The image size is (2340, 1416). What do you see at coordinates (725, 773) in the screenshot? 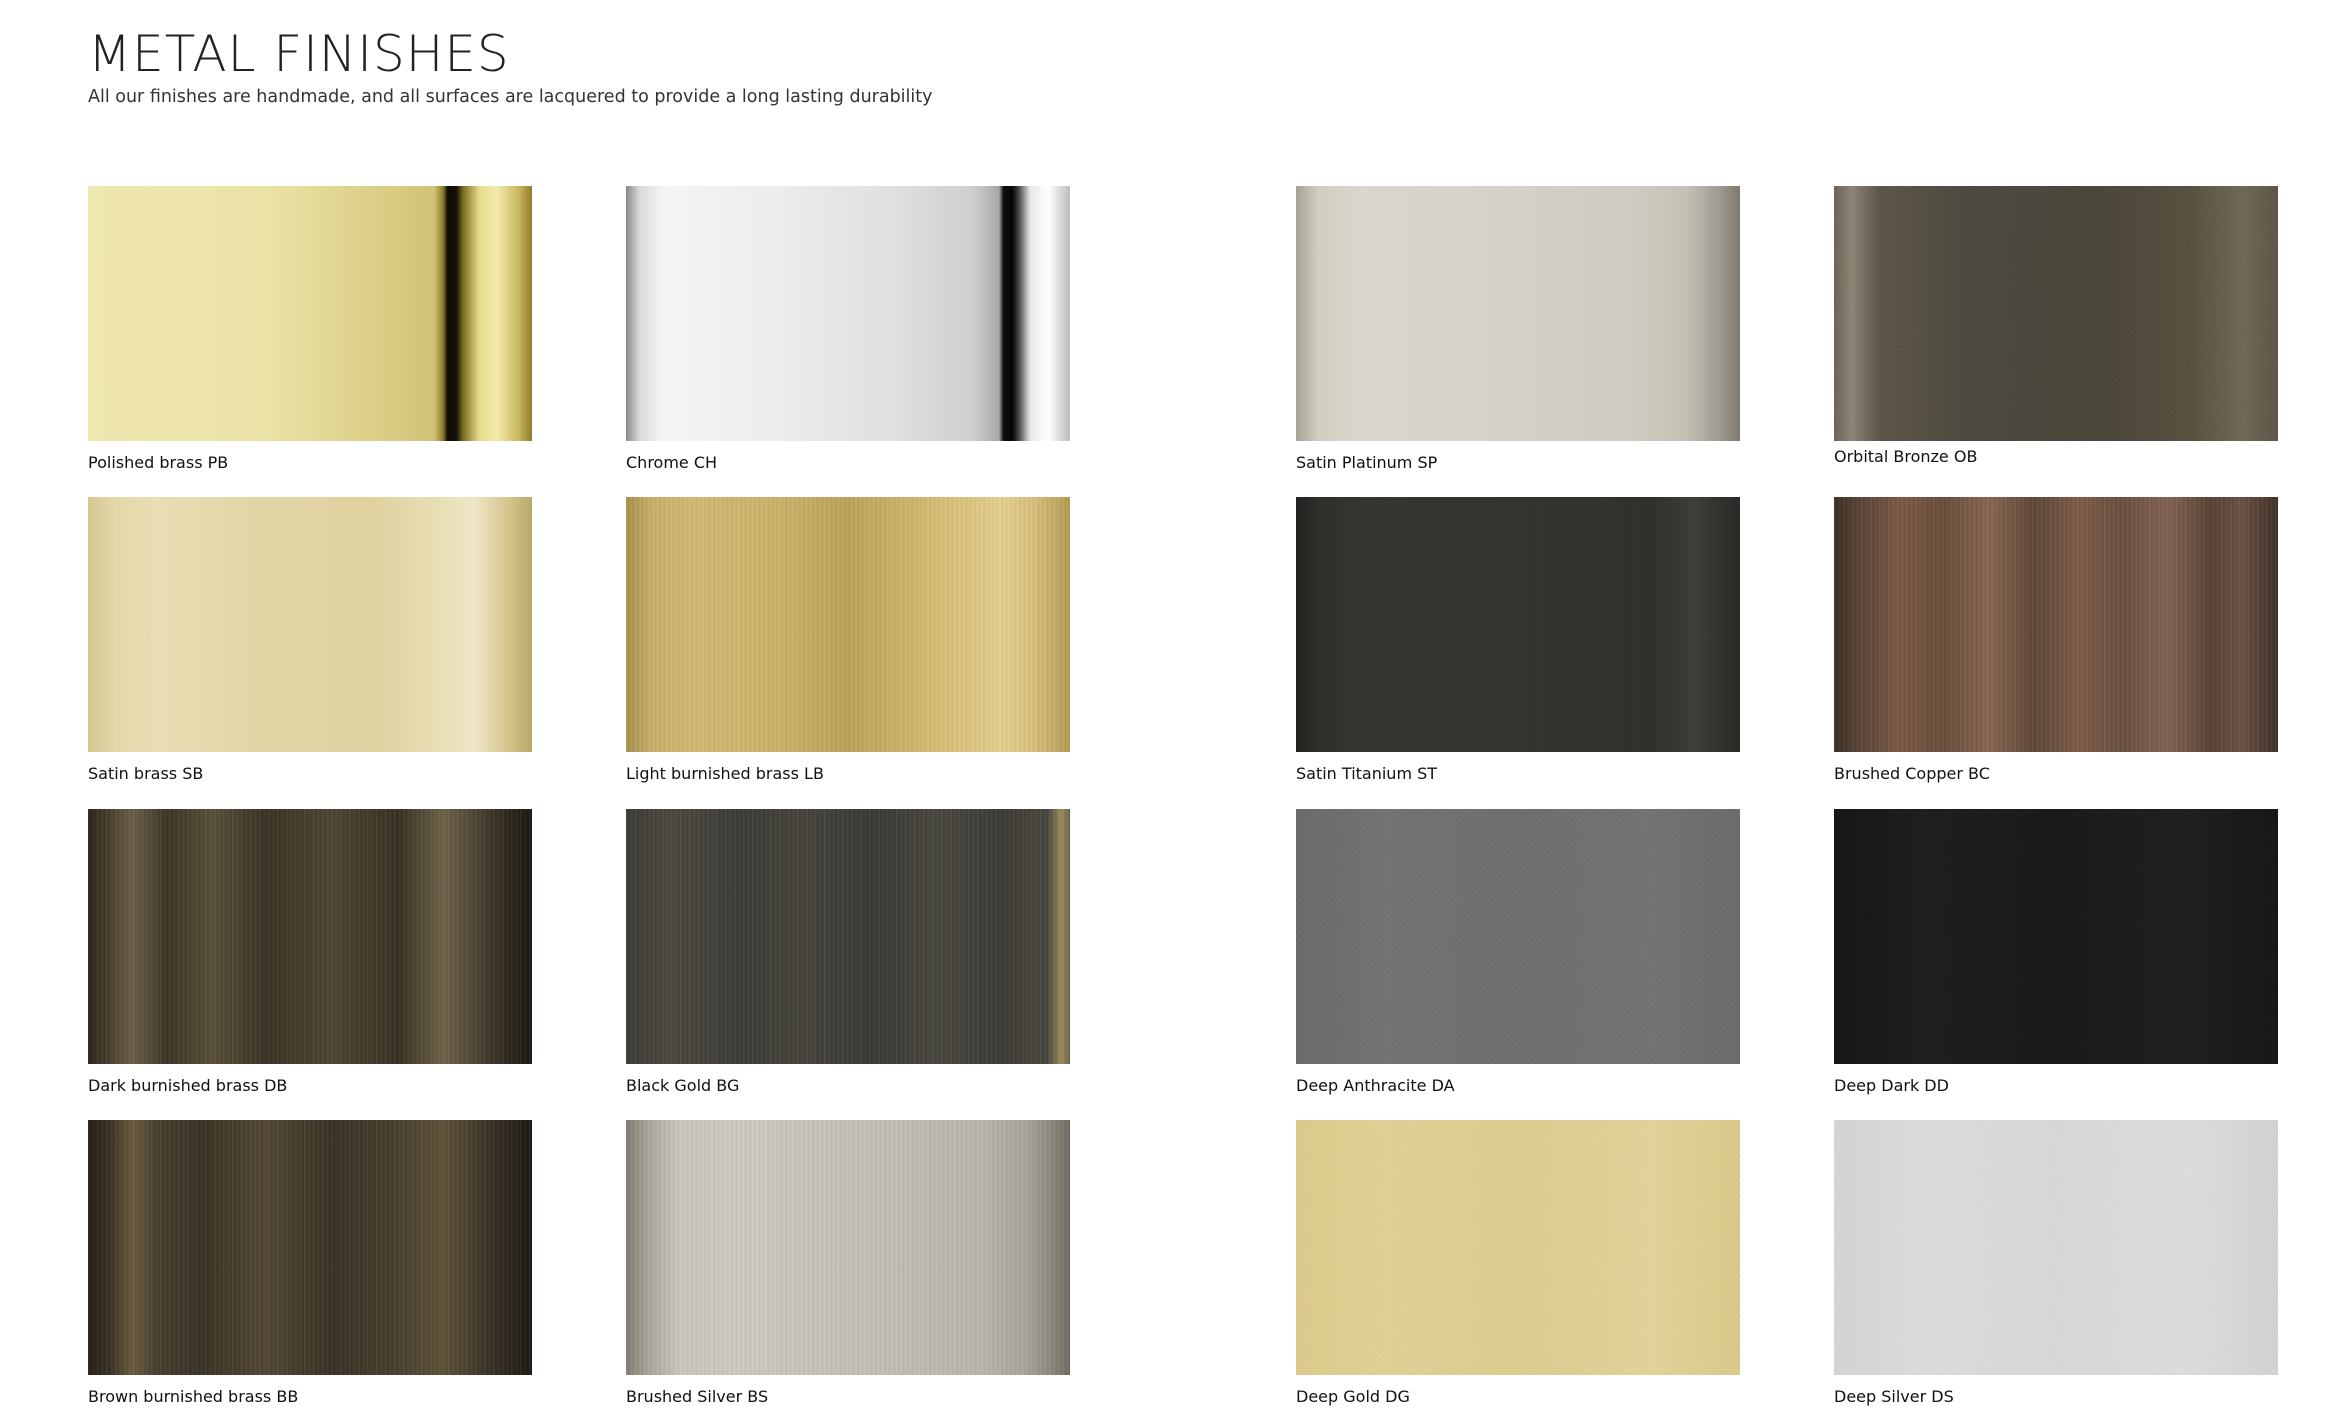
I see `finish-label: Light burnished brass LB` at bounding box center [725, 773].